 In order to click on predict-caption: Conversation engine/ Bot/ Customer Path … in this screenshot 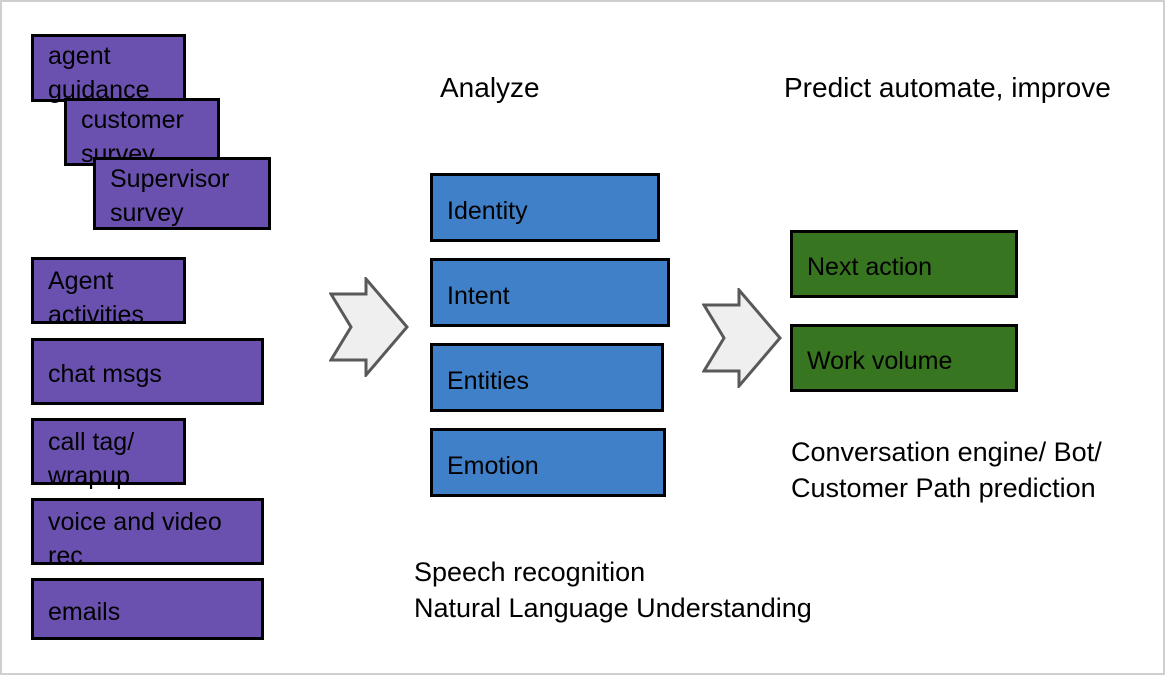, I will do `click(946, 470)`.